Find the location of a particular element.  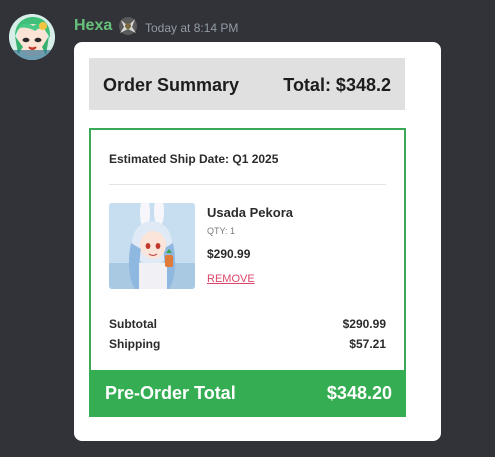

subtotal-label: Subtotal is located at coordinates (133, 324).